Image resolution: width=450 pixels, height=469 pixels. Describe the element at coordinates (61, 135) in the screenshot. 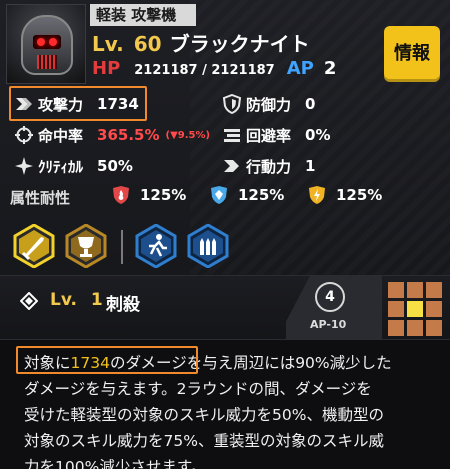

I see `accuracy-label: 命中率` at that location.